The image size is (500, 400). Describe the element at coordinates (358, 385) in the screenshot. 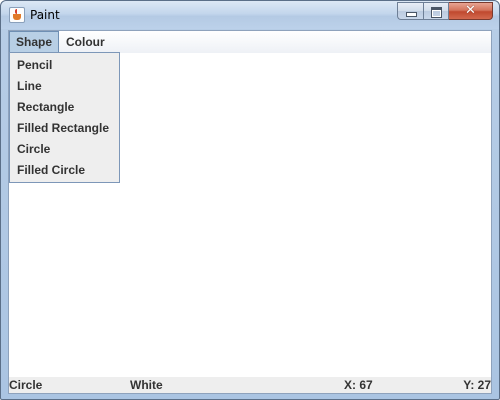

I see `status-x-coordinate: X: 67` at that location.